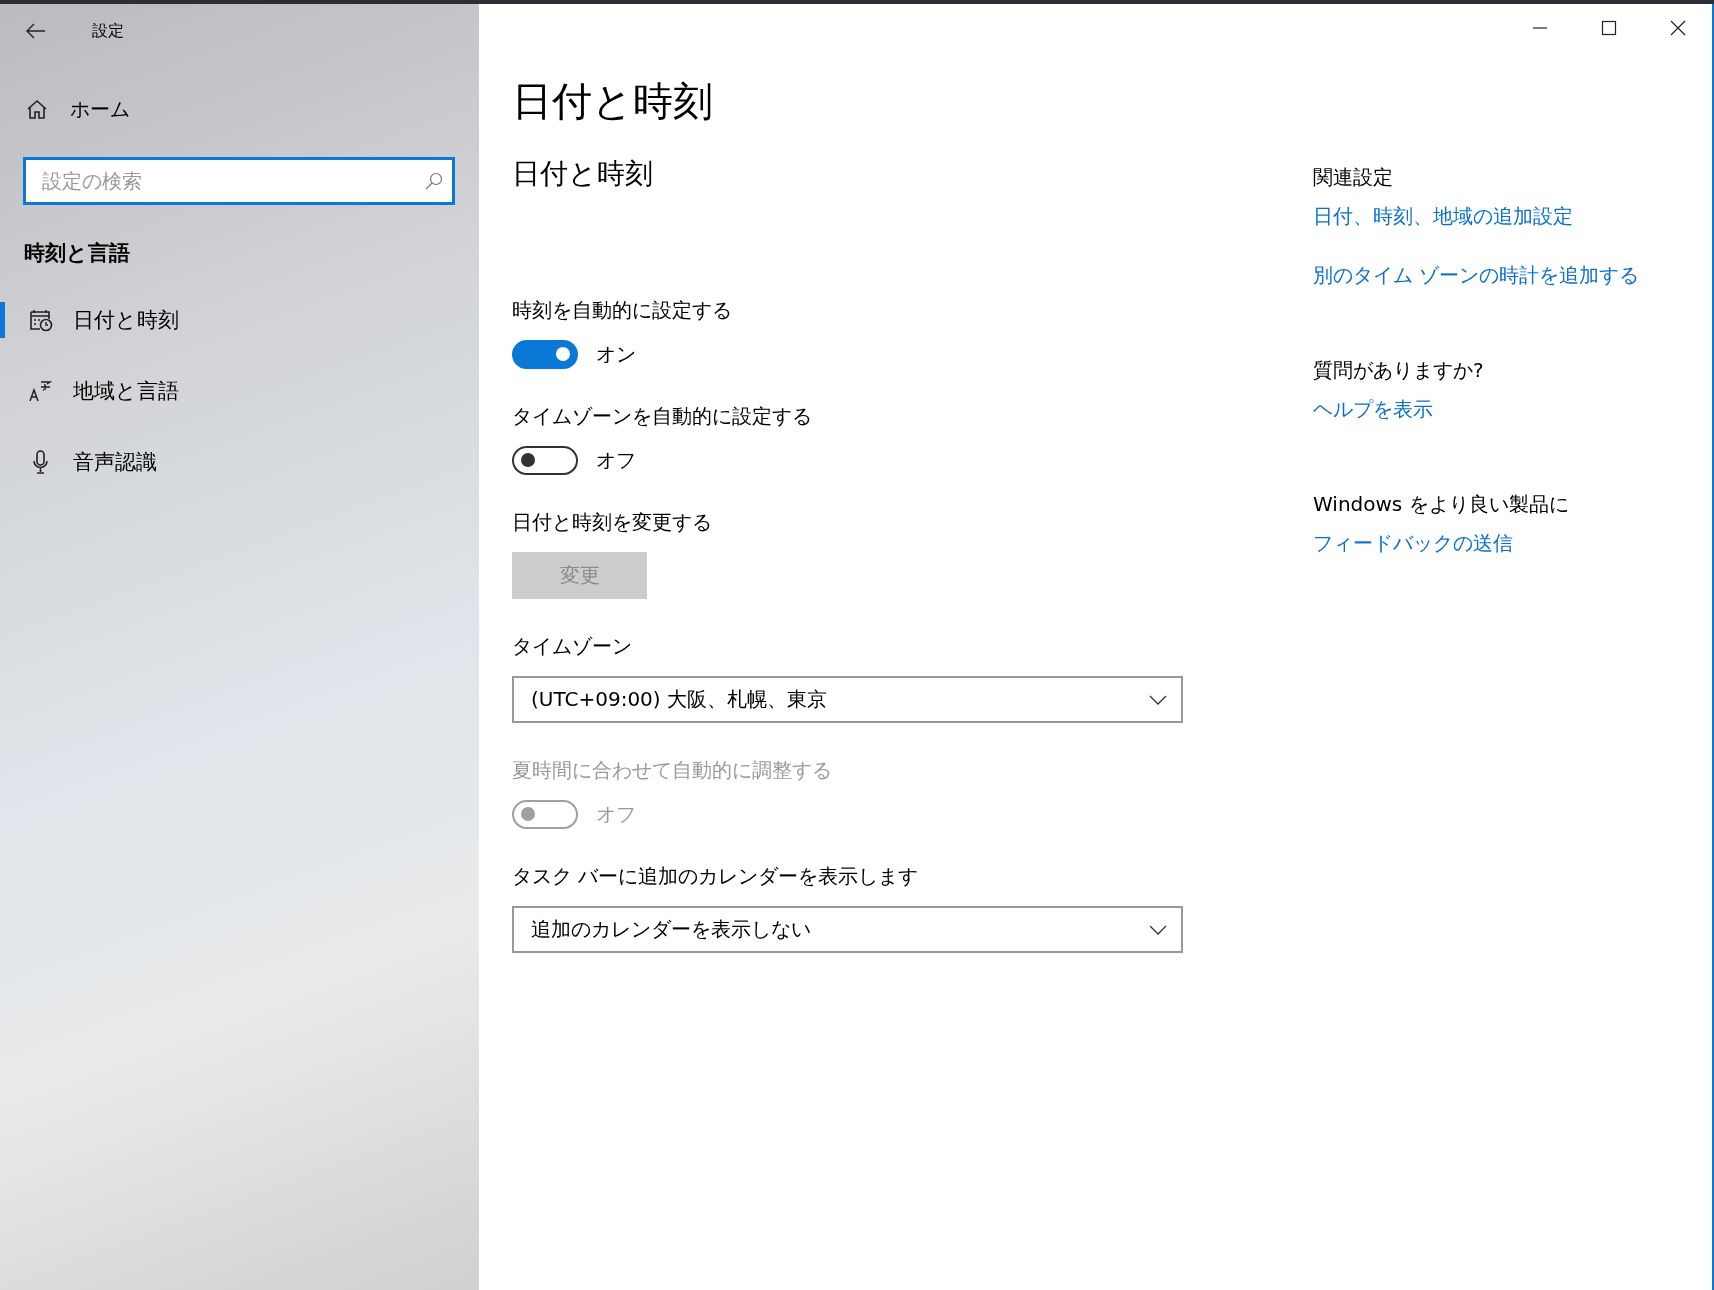 Image resolution: width=1714 pixels, height=1290 pixels. Describe the element at coordinates (622, 310) in the screenshot. I see `setting-label: 時刻を自動的に設定する` at that location.